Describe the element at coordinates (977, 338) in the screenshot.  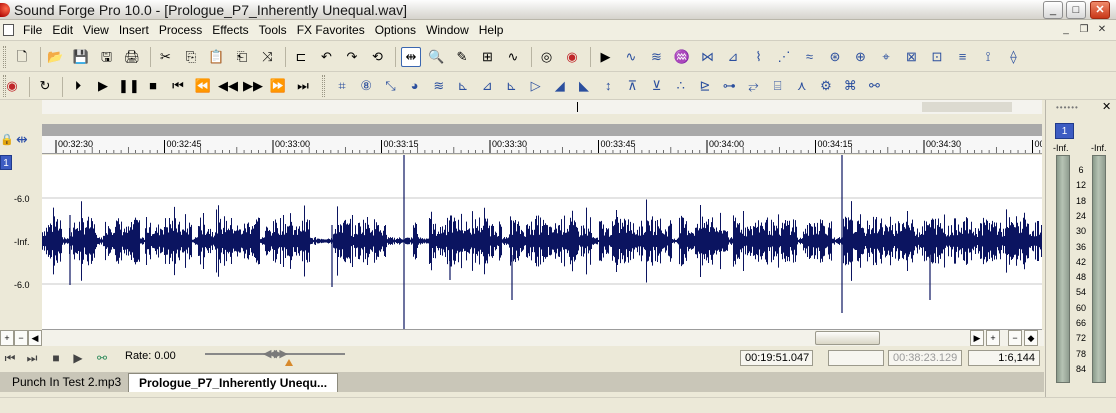
I see `scroll-right-button: ▶` at that location.